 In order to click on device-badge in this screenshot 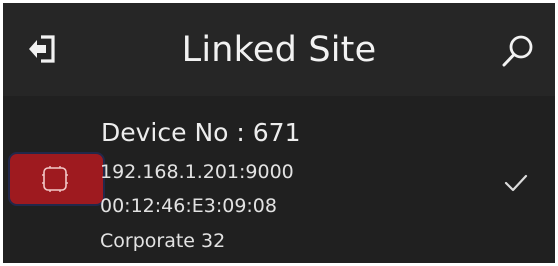, I will do `click(56, 179)`.